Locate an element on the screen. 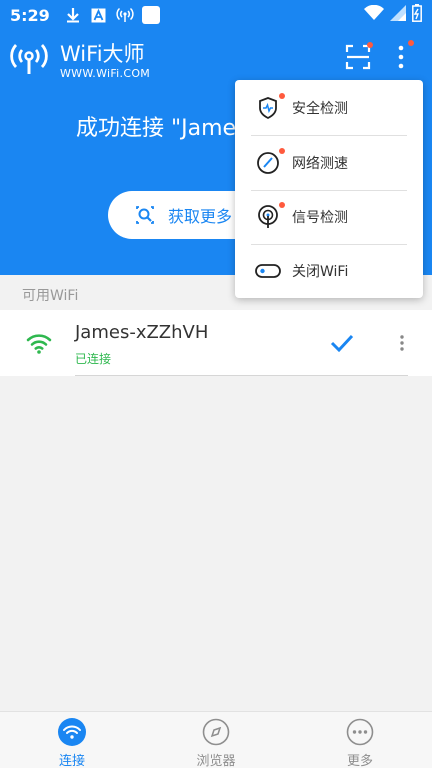 This screenshot has height=768, width=432. nav-label: 连接 is located at coordinates (71, 761).